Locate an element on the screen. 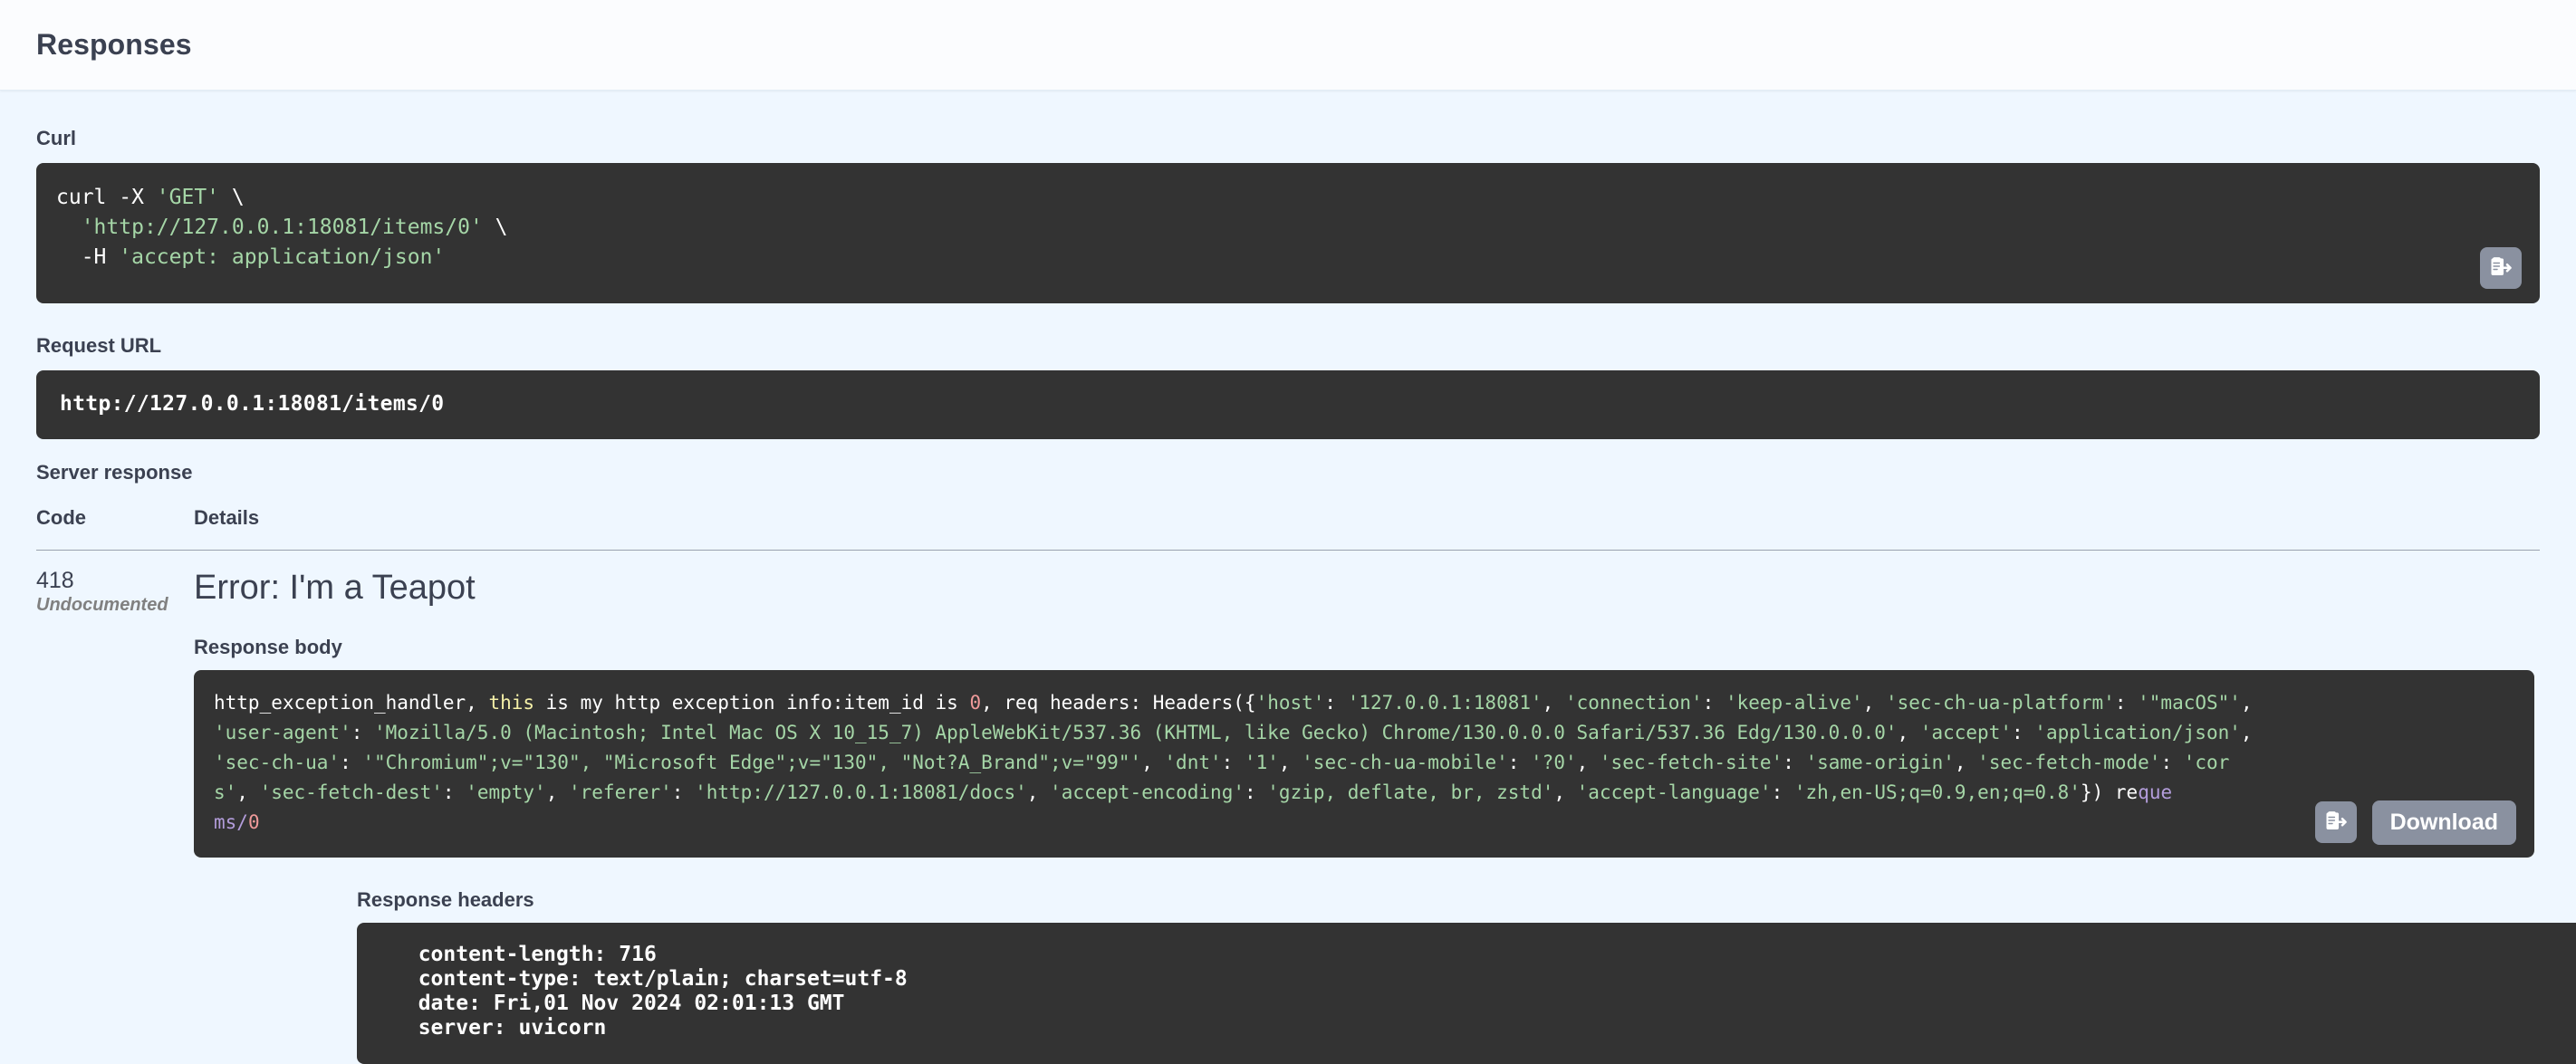  download-button: Download is located at coordinates (2444, 822).